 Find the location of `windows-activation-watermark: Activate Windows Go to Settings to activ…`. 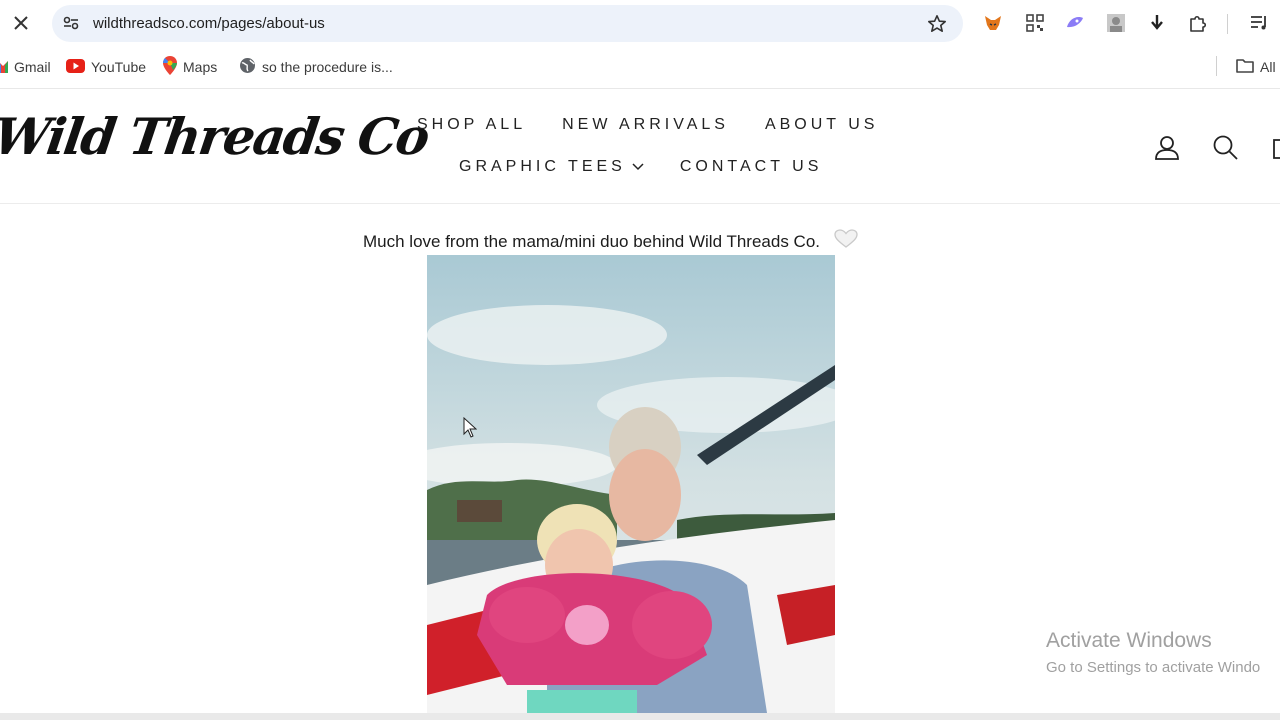

windows-activation-watermark: Activate Windows Go to Settings to activ… is located at coordinates (1153, 652).